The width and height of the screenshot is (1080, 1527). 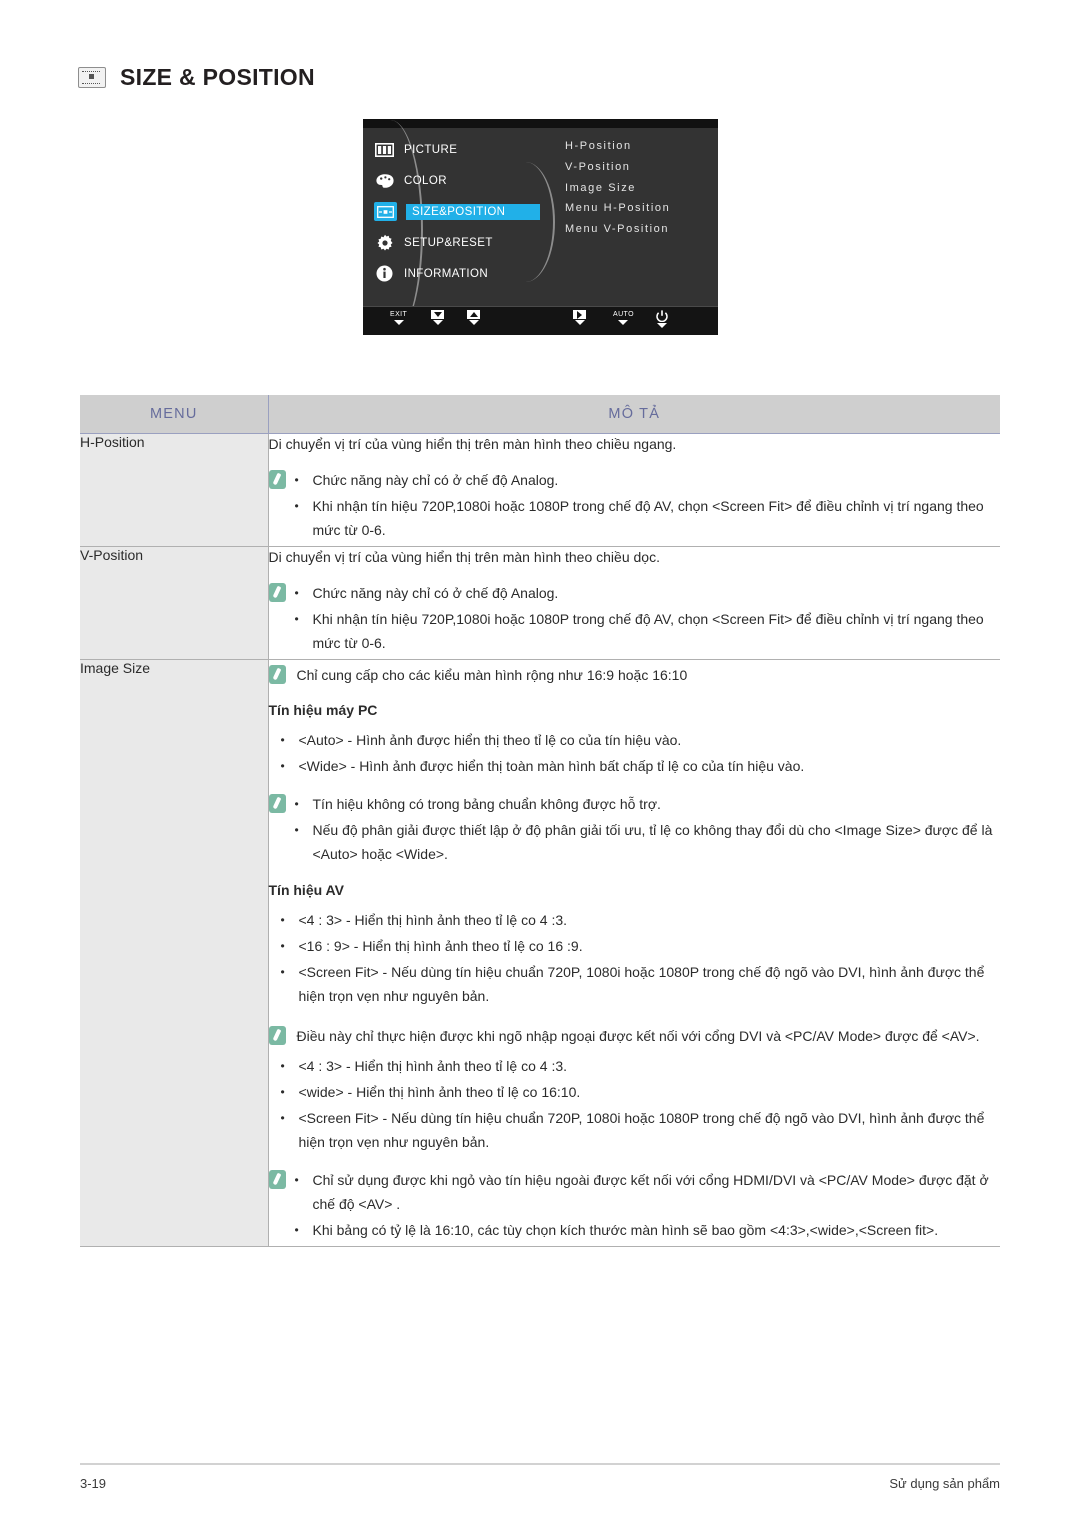 What do you see at coordinates (473, 314) in the screenshot?
I see `up-arrow-icon` at bounding box center [473, 314].